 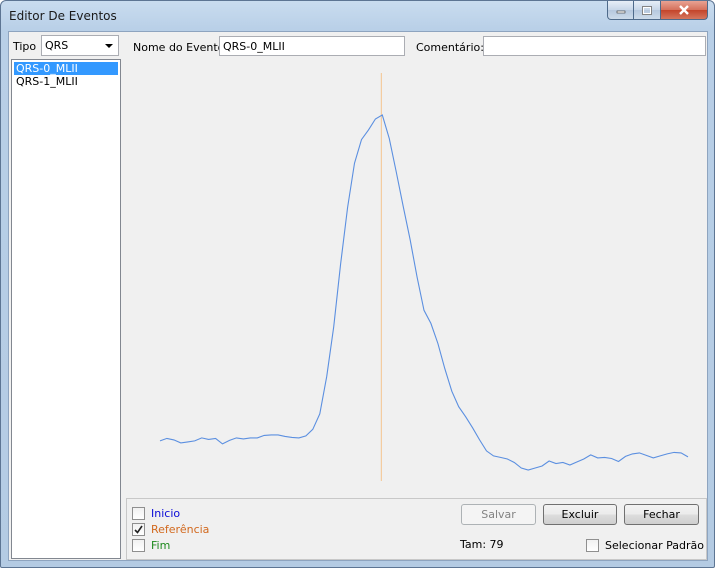 What do you see at coordinates (592, 545) in the screenshot?
I see `selecionar-padrao-checkbox` at bounding box center [592, 545].